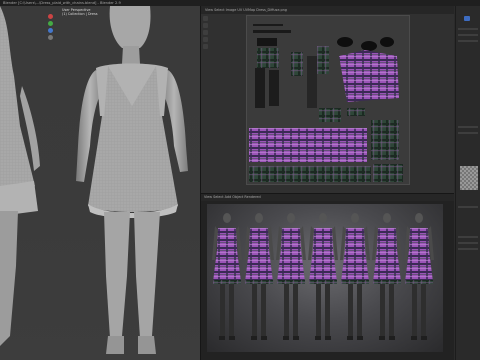 The width and height of the screenshot is (480, 360). What do you see at coordinates (205, 18) in the screenshot?
I see `select-tool-icon` at bounding box center [205, 18].